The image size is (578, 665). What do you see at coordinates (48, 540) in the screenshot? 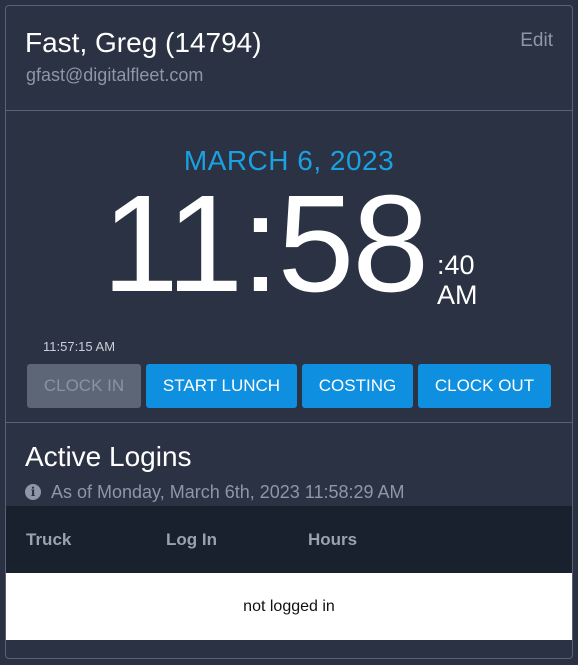
I see `column-header-truck: Truck` at bounding box center [48, 540].